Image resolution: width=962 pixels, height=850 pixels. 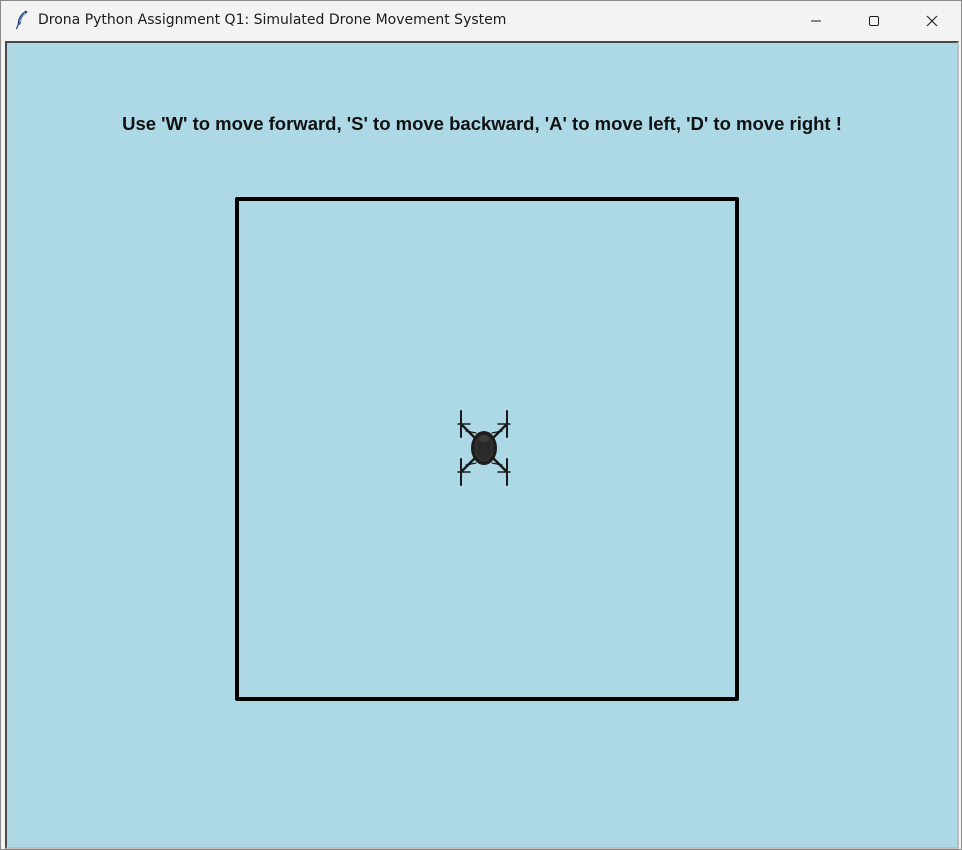 I want to click on minimize-icon, so click(x=816, y=21).